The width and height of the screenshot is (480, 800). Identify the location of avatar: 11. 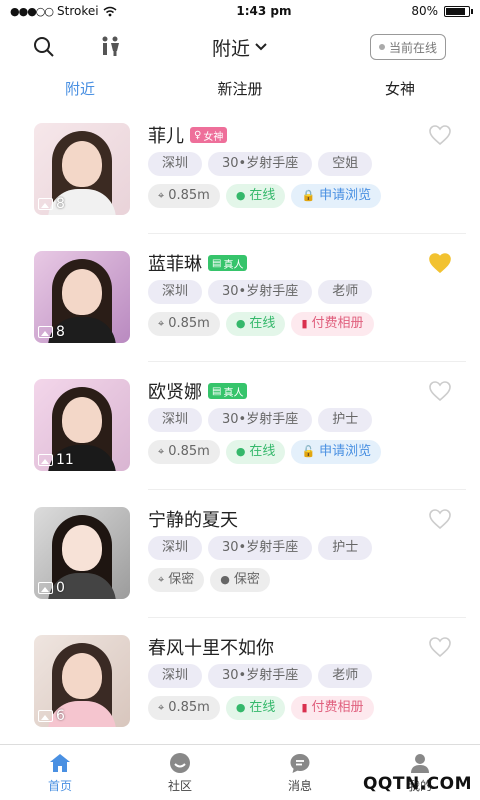
(82, 425).